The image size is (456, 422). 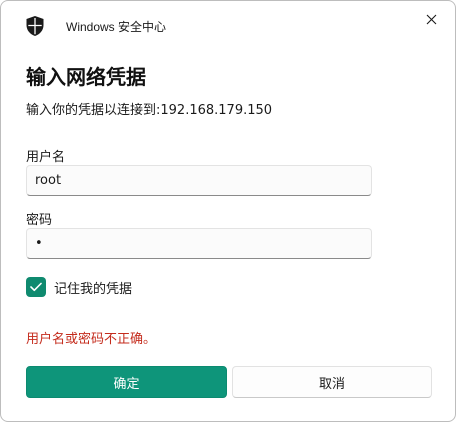 I want to click on username-label: 用户名, so click(x=46, y=157).